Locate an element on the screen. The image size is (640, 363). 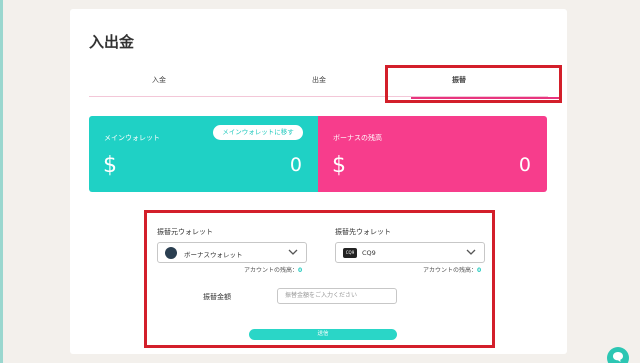
main-wallet-amount: 0 is located at coordinates (295, 165).